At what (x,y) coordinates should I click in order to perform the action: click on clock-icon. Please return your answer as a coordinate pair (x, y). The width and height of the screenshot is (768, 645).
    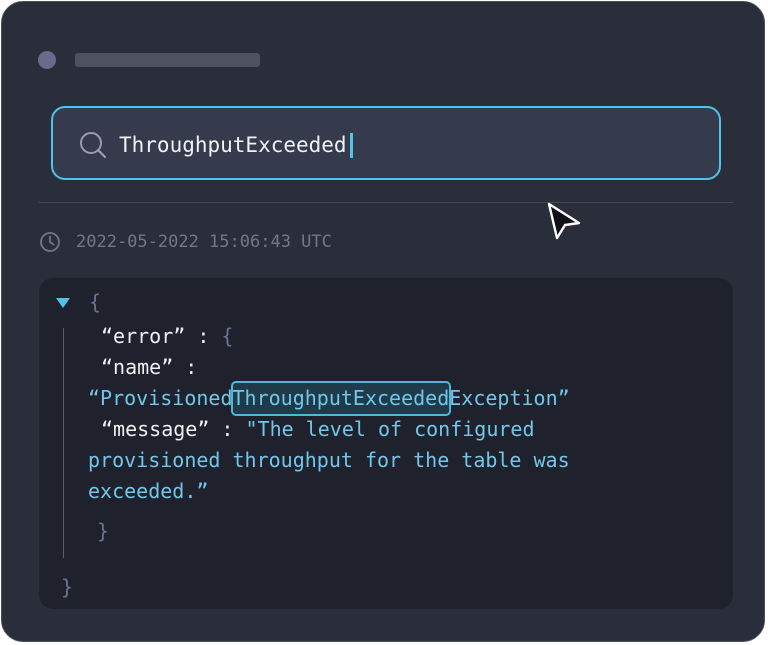
    Looking at the image, I should click on (50, 242).